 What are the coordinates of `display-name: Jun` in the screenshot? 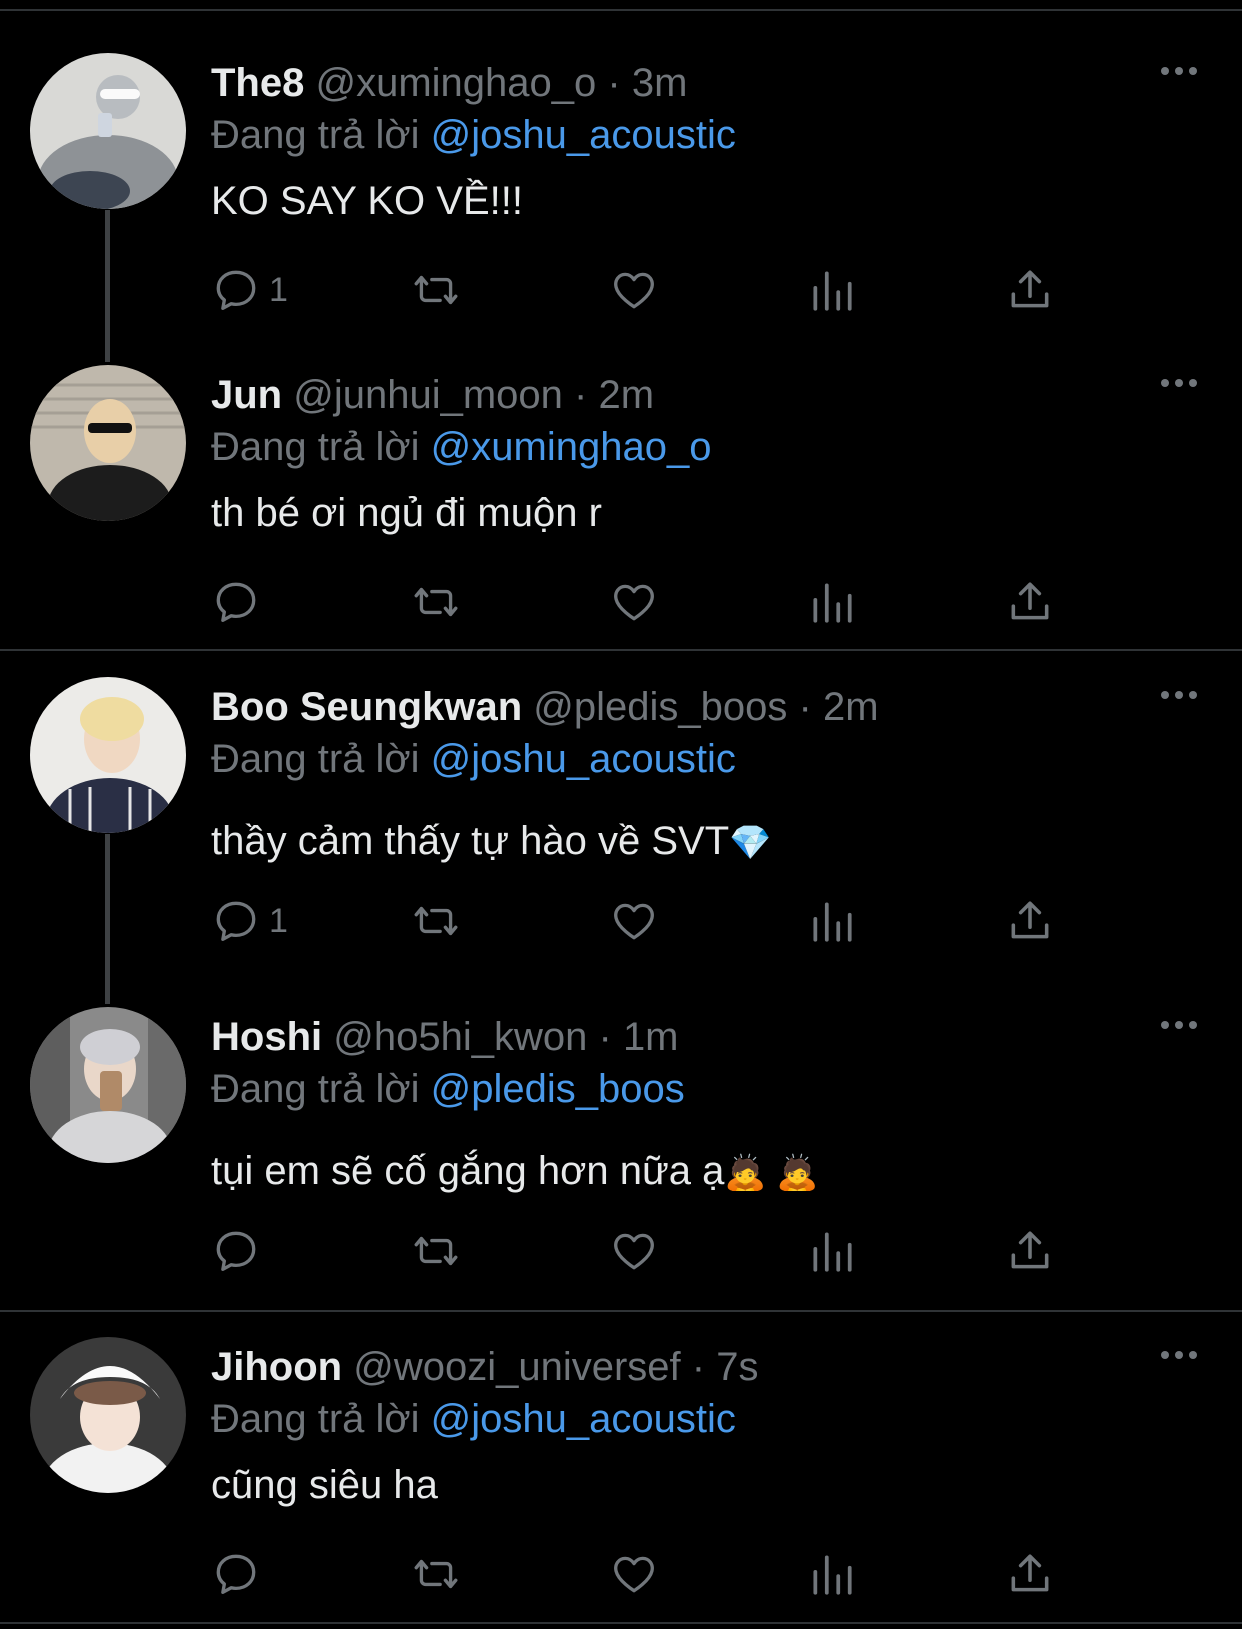 It's located at (246, 395).